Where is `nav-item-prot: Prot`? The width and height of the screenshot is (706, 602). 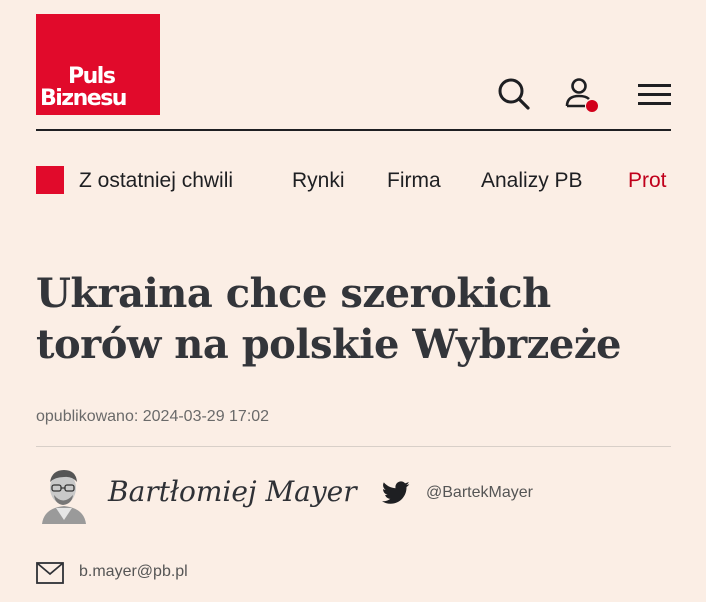
nav-item-prot: Prot is located at coordinates (647, 181).